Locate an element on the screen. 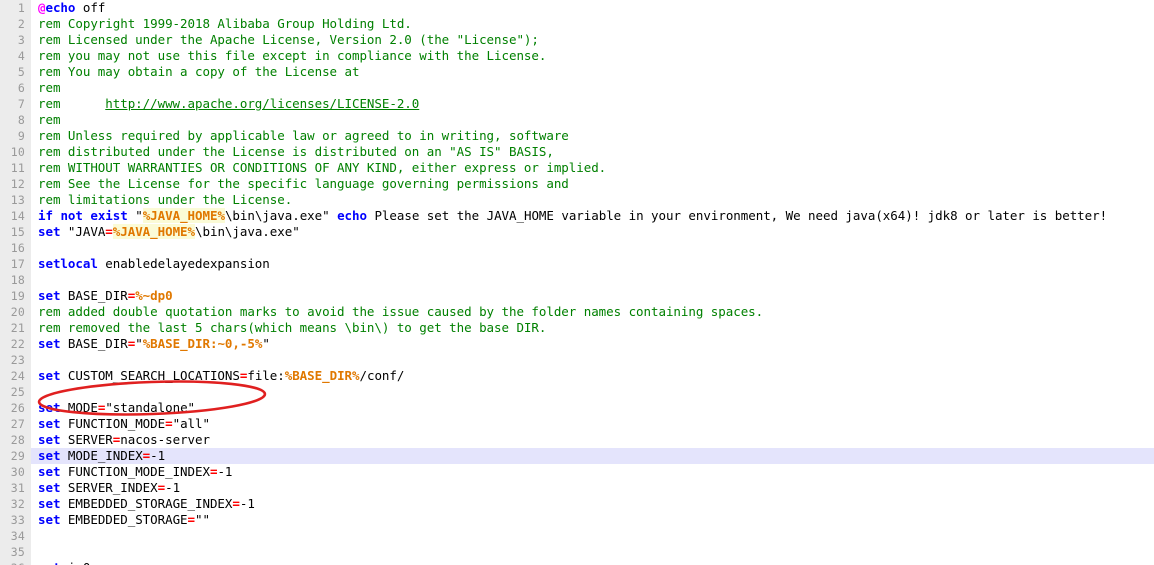 This screenshot has width=1154, height=565. code-line: set BASE_DIR="%BASE_DIR:~0,-5%" is located at coordinates (150, 344).